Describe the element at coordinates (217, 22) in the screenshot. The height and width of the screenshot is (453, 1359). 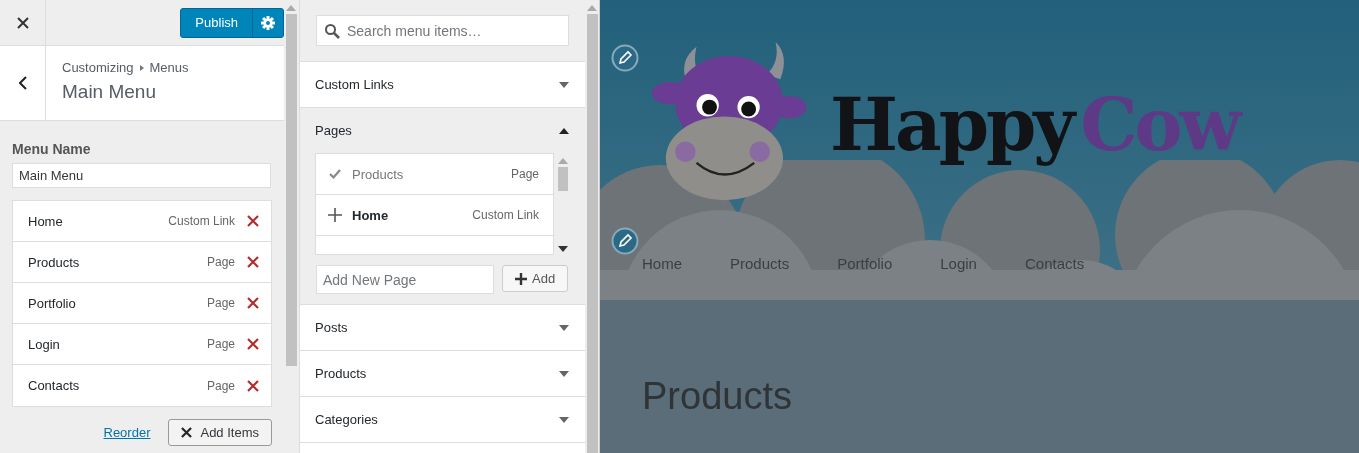
I see `publish-button: Publish` at that location.